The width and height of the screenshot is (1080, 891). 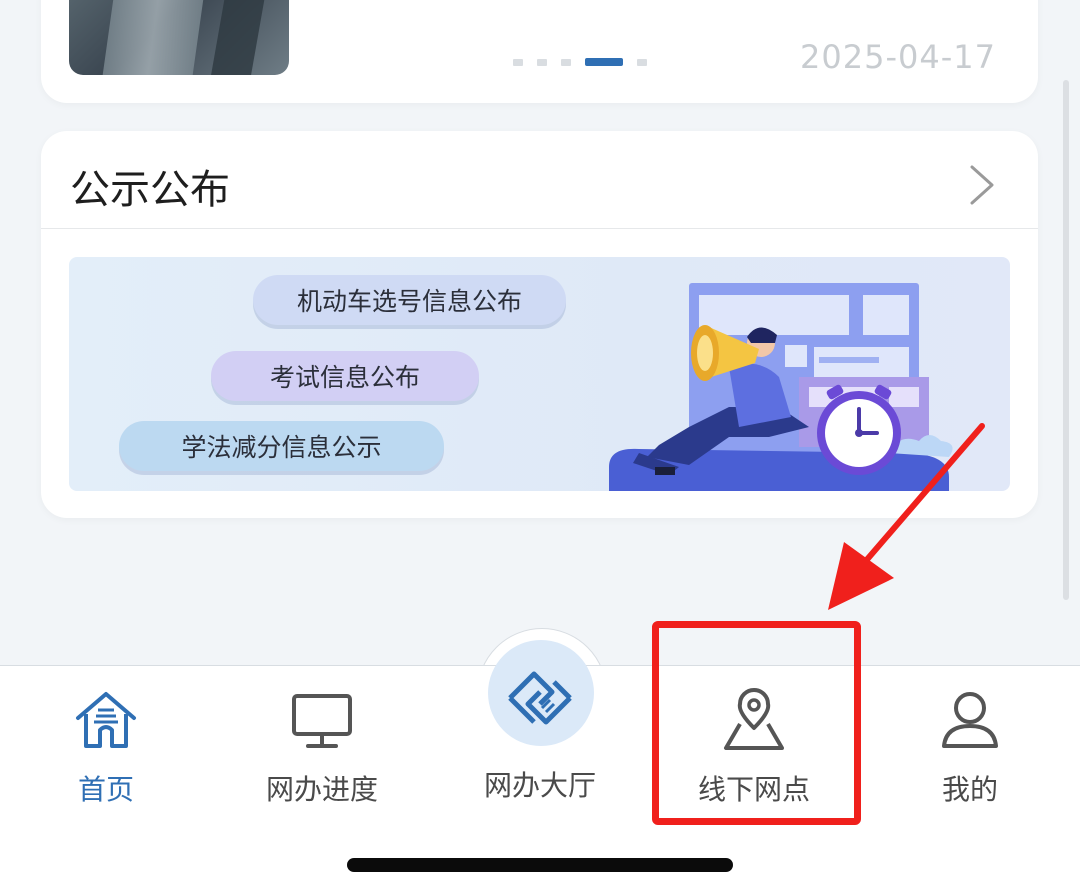 What do you see at coordinates (969, 789) in the screenshot?
I see `tab-label: 我的` at bounding box center [969, 789].